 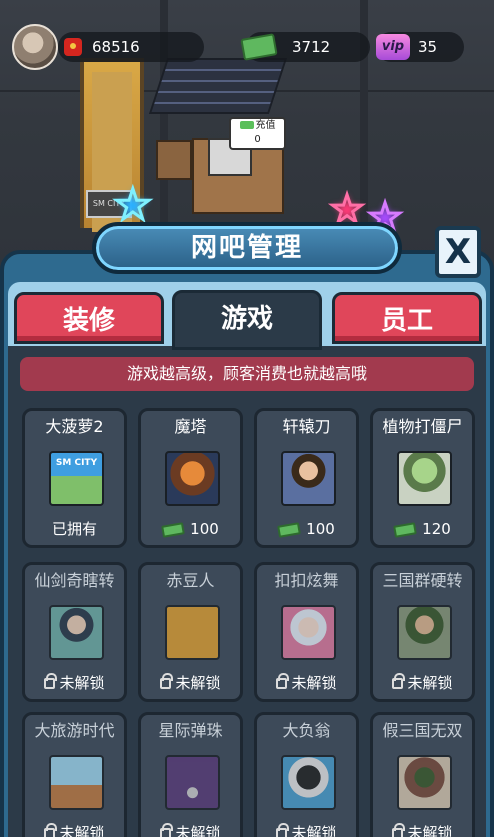 I want to click on game-name: 轩辕刀, so click(x=306, y=426).